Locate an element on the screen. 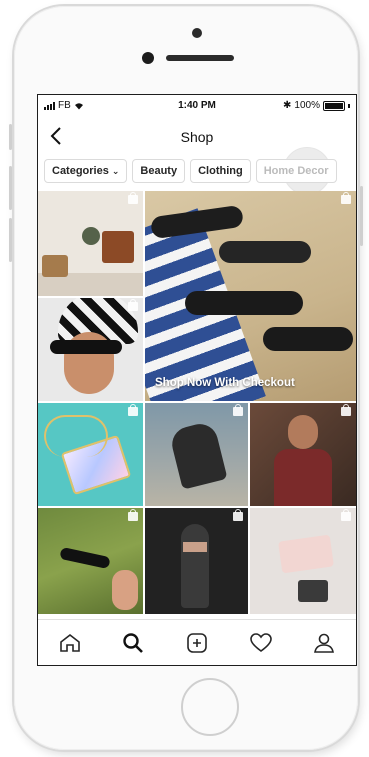 Image resolution: width=369 pixels, height=757 pixels. page-title: Shop is located at coordinates (197, 137).